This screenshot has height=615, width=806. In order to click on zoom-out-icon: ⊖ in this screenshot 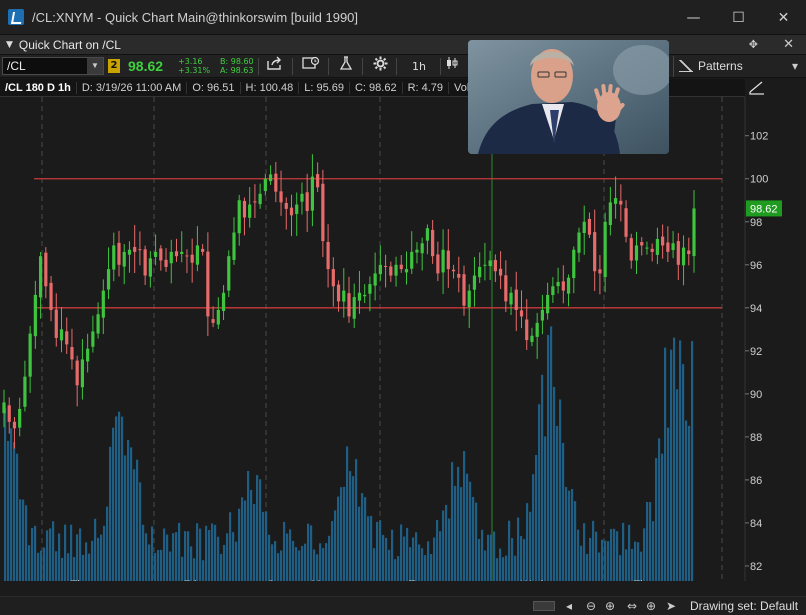, I will do `click(591, 606)`.